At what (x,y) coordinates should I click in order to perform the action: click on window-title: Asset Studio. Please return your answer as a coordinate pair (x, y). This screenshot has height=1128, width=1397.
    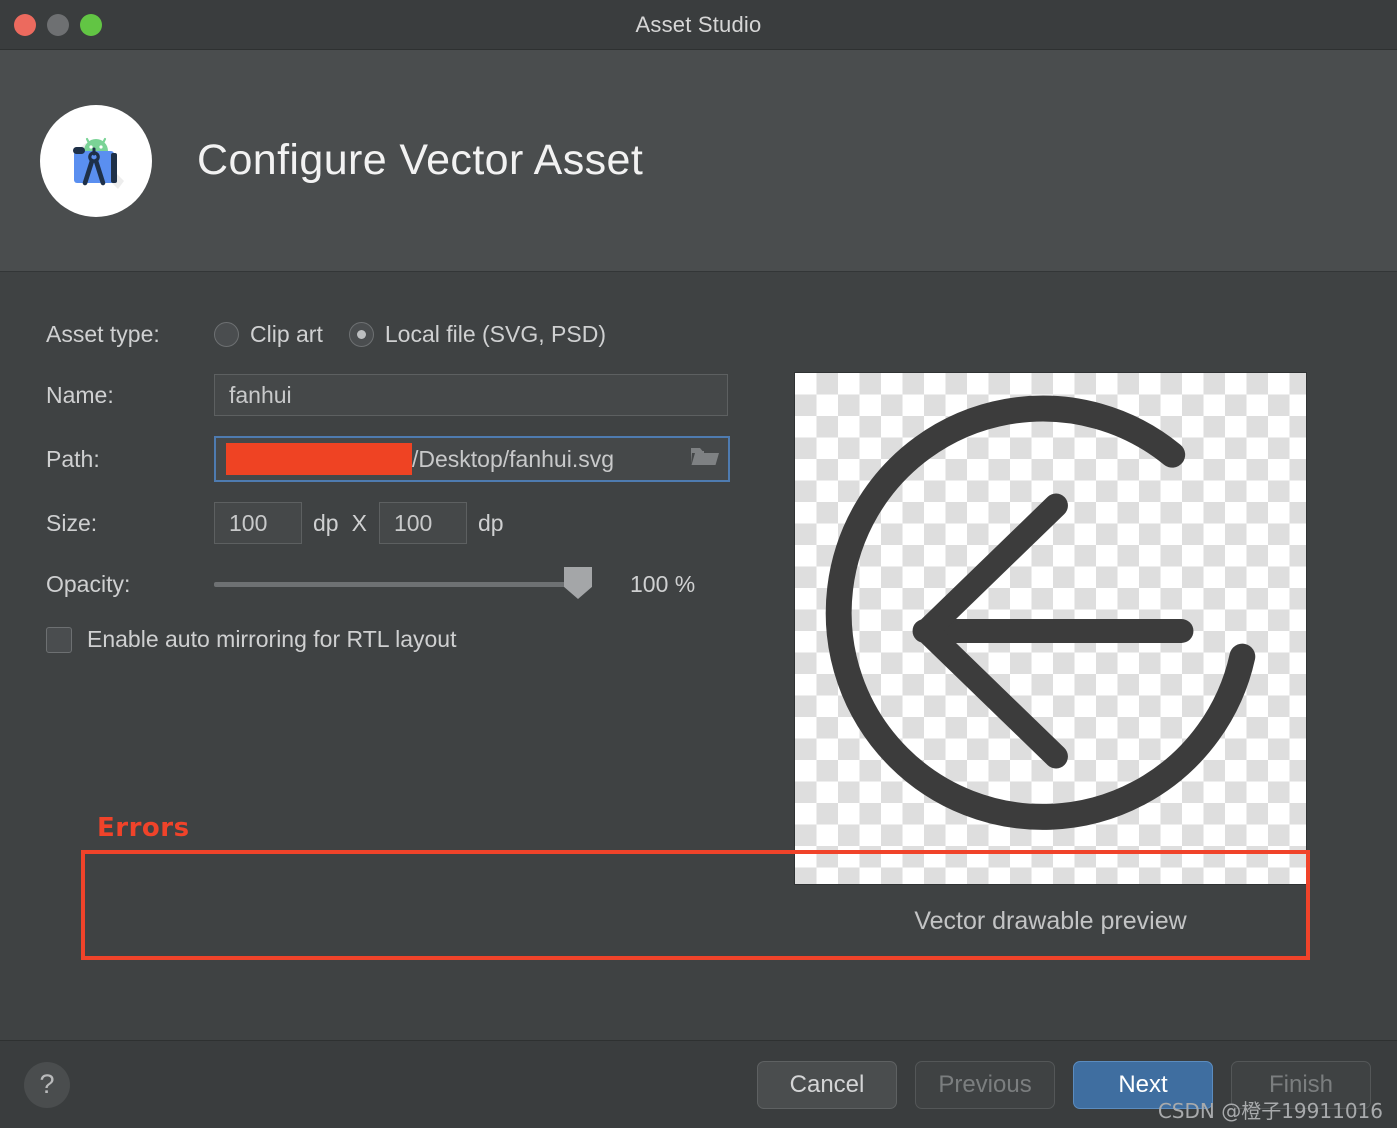
    Looking at the image, I should click on (698, 24).